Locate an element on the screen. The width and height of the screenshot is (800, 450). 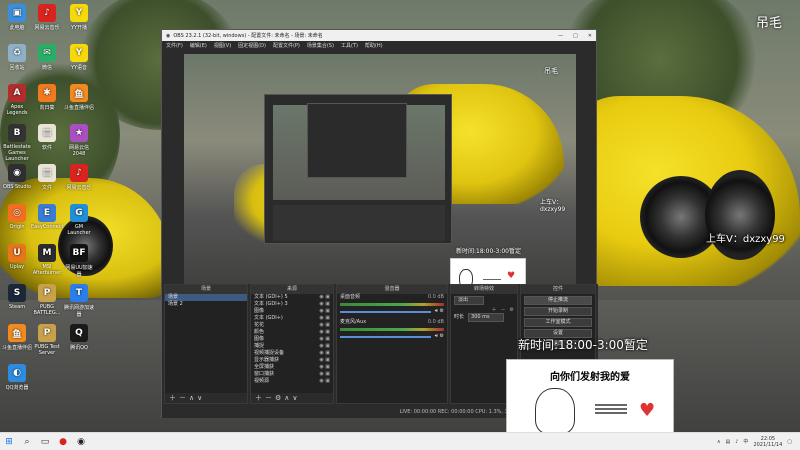
desktop-icon: T 腾讯网游加速器 is located at coordinates (79, 301).